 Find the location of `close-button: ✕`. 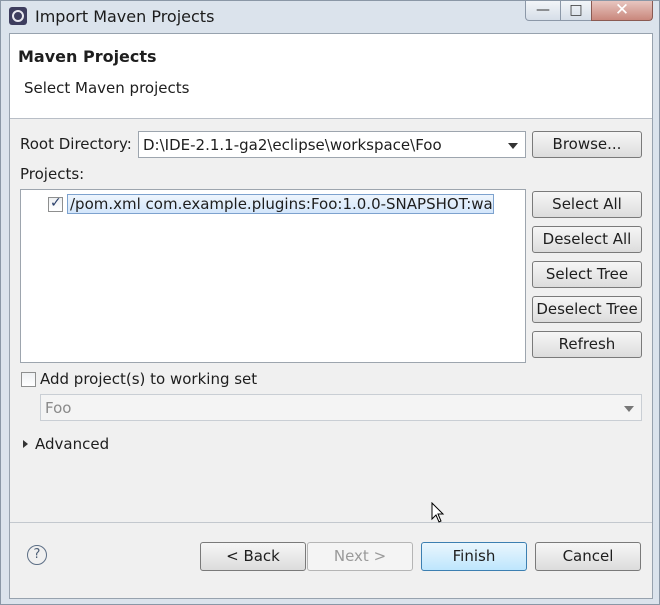

close-button: ✕ is located at coordinates (622, 11).